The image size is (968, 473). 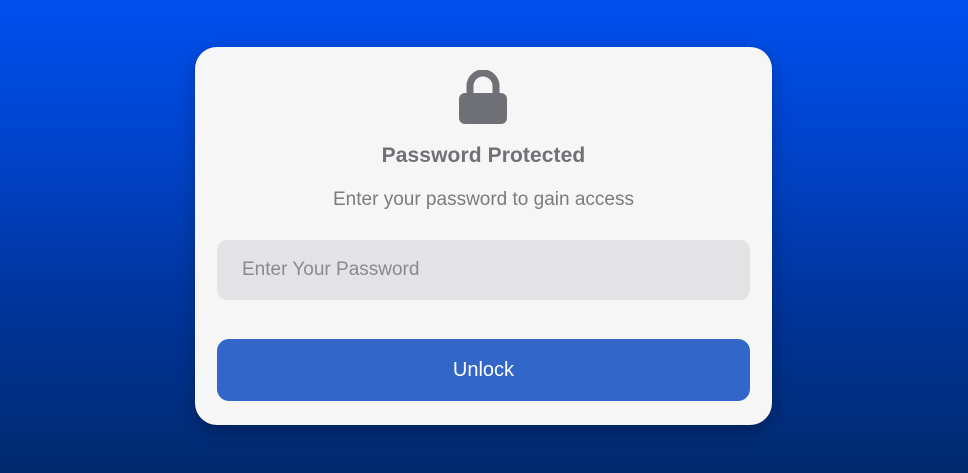 I want to click on lock-icon, so click(x=483, y=97).